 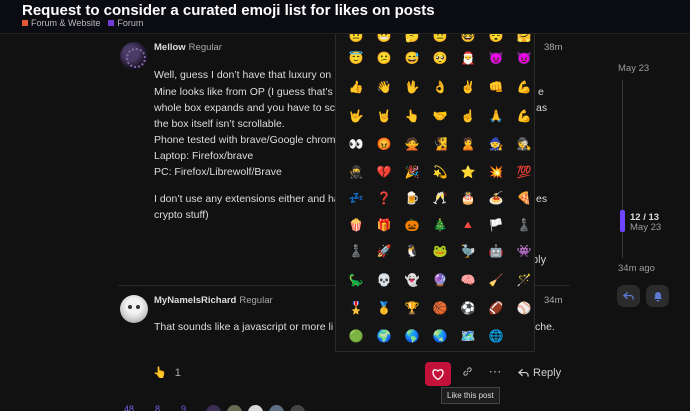 What do you see at coordinates (468, 336) in the screenshot?
I see `emoji-item: 🗺️` at bounding box center [468, 336].